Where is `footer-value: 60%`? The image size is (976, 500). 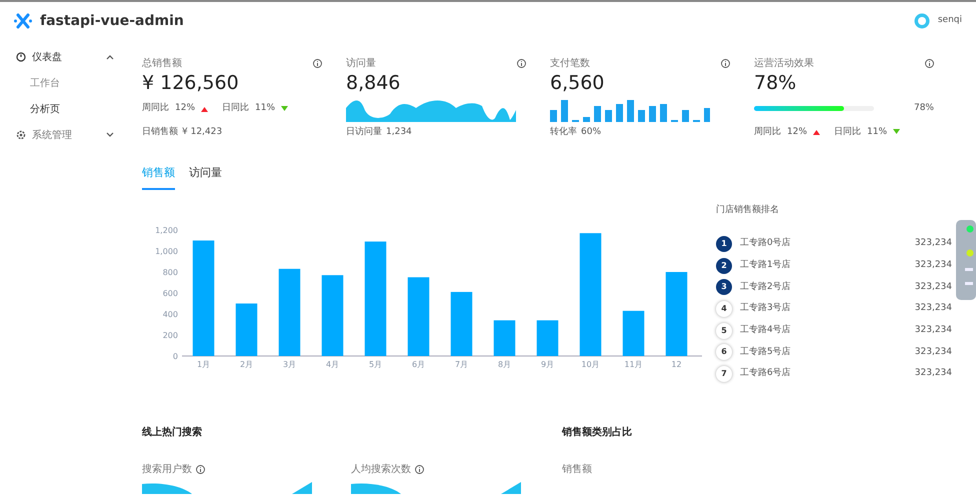 footer-value: 60% is located at coordinates (591, 132).